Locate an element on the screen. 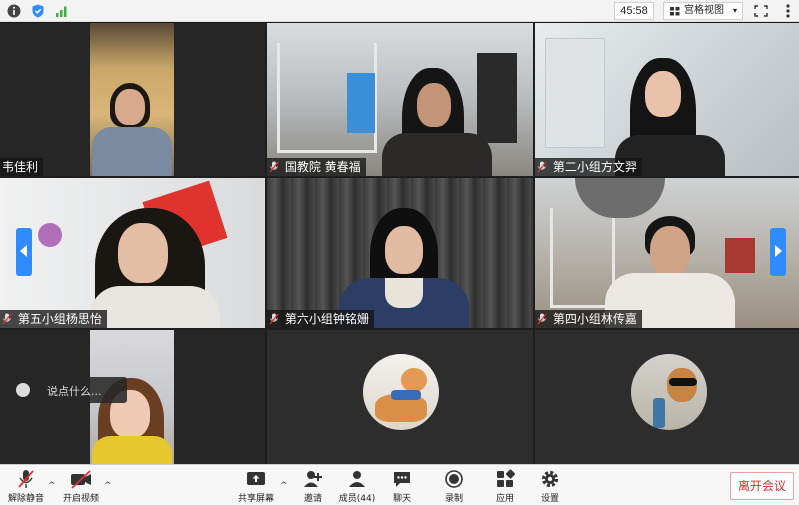 This screenshot has height=505, width=799. apps-label: 应用 is located at coordinates (504, 499).